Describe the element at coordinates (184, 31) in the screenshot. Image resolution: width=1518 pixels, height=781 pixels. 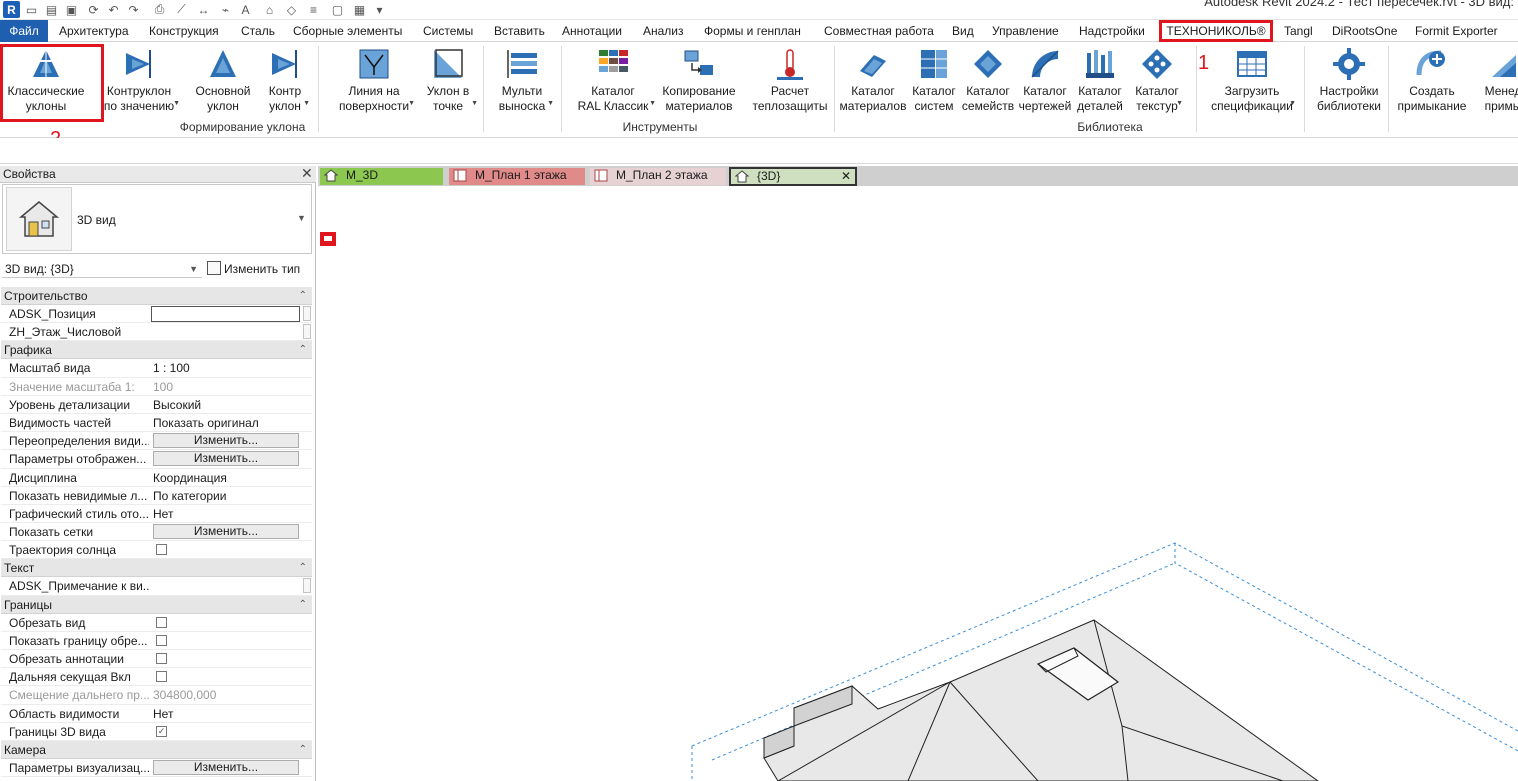
I see `ribbon-tab: Конструкция` at that location.